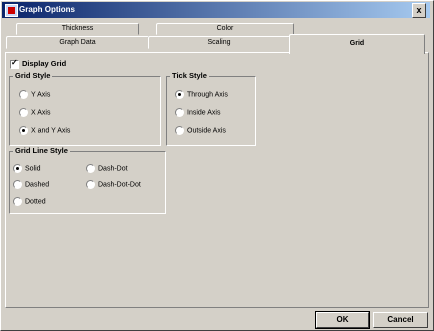 The width and height of the screenshot is (434, 331). What do you see at coordinates (37, 185) in the screenshot?
I see `radio-label: Dashed` at bounding box center [37, 185].